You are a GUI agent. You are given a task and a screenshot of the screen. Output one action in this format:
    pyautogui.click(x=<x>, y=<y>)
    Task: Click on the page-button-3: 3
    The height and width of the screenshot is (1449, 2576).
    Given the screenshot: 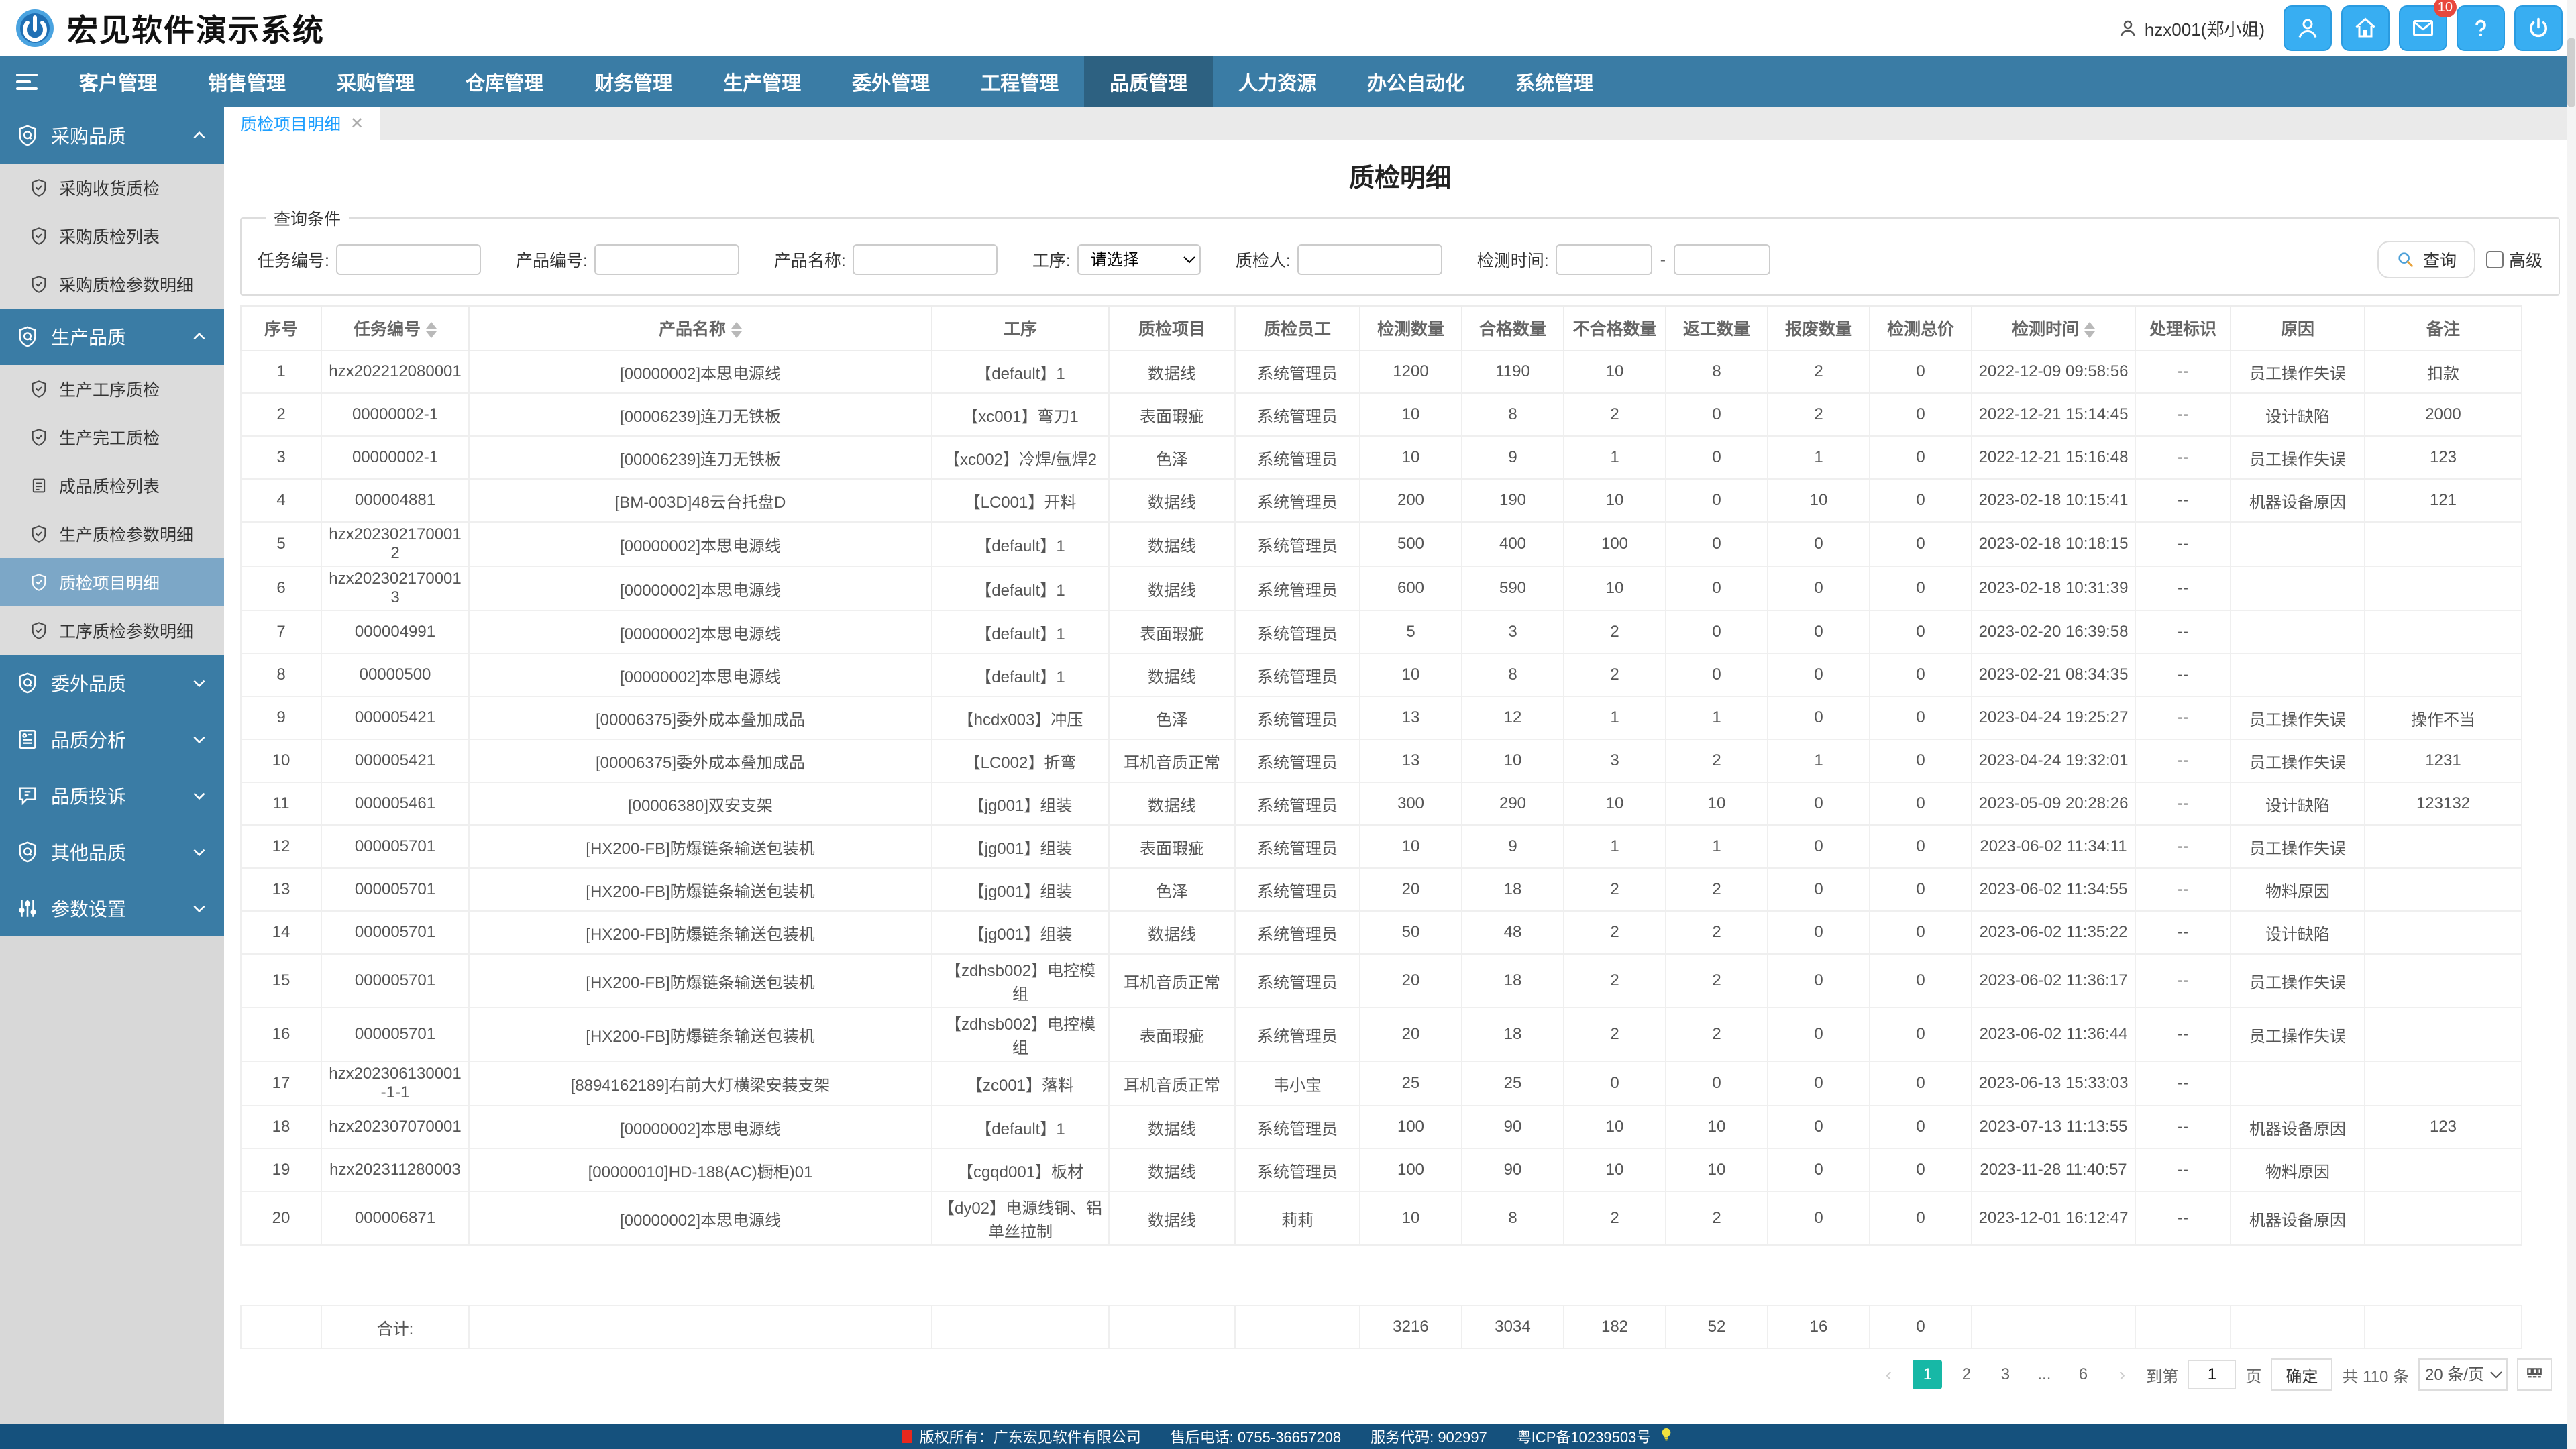 What is the action you would take?
    pyautogui.click(x=2005, y=1374)
    